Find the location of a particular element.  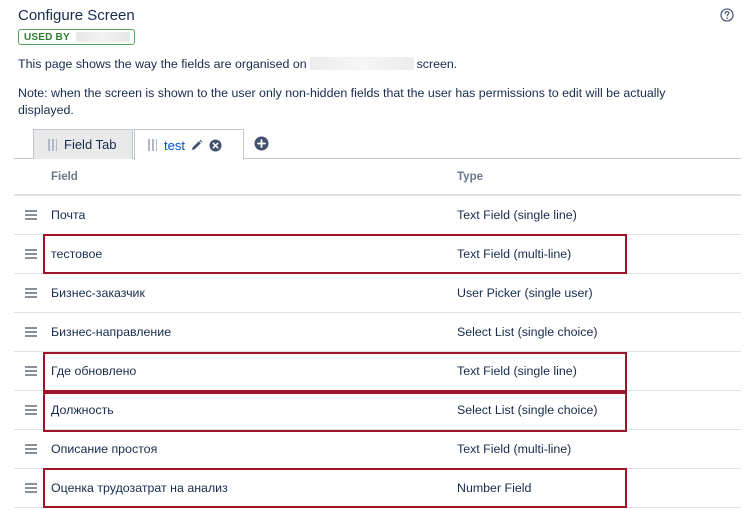

tab-field-tab: Field Tab is located at coordinates (83, 144).